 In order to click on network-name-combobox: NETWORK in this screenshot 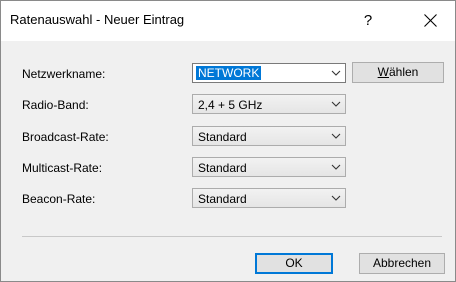, I will do `click(269, 73)`.